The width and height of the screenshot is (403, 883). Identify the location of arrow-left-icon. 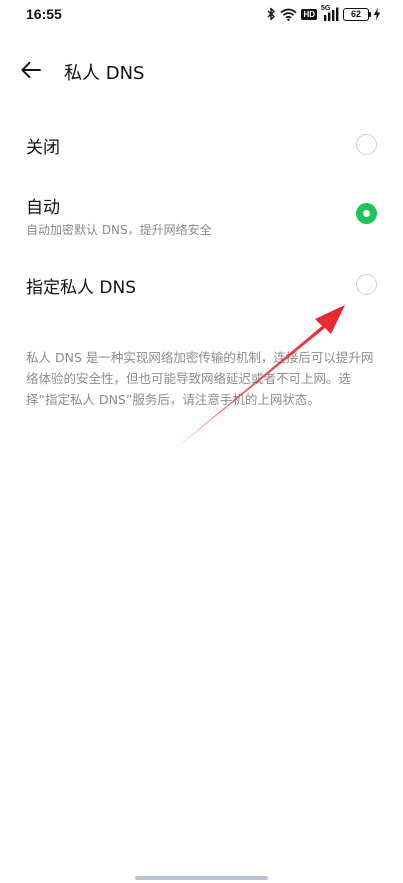
(31, 70).